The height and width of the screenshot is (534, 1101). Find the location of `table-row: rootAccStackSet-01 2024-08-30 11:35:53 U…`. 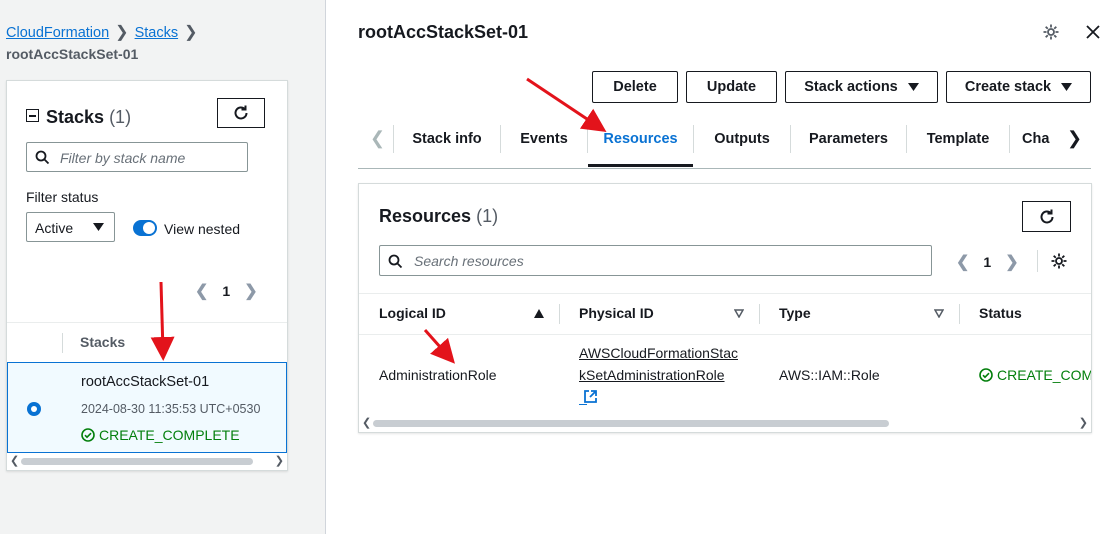

table-row: rootAccStackSet-01 2024-08-30 11:35:53 U… is located at coordinates (147, 407).